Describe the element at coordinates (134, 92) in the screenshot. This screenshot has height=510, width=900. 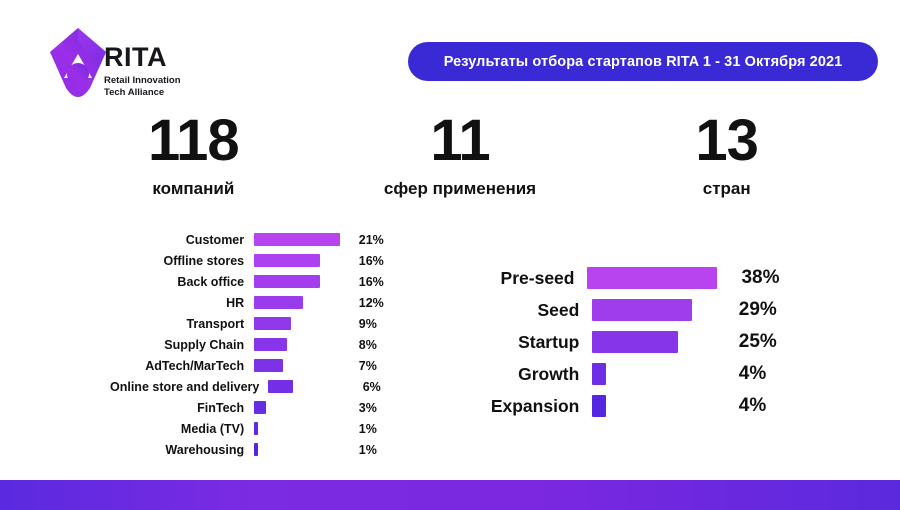
I see `rita-tagline-line-2: Tech Alliance` at that location.